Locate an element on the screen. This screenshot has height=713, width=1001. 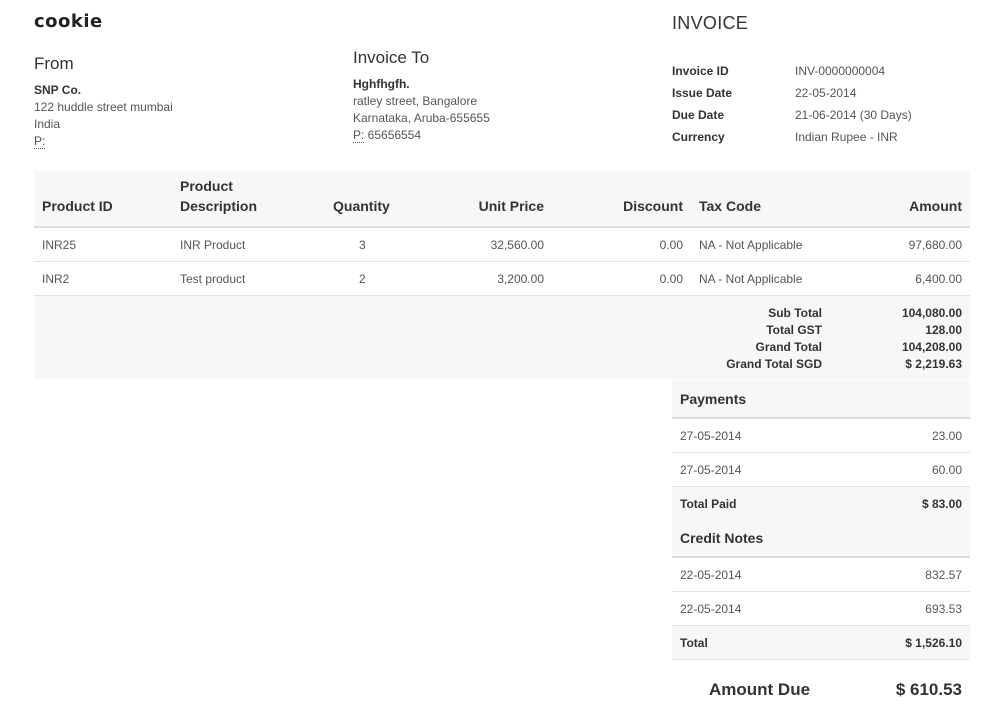
total-value: 104,080.00 is located at coordinates (931, 312).